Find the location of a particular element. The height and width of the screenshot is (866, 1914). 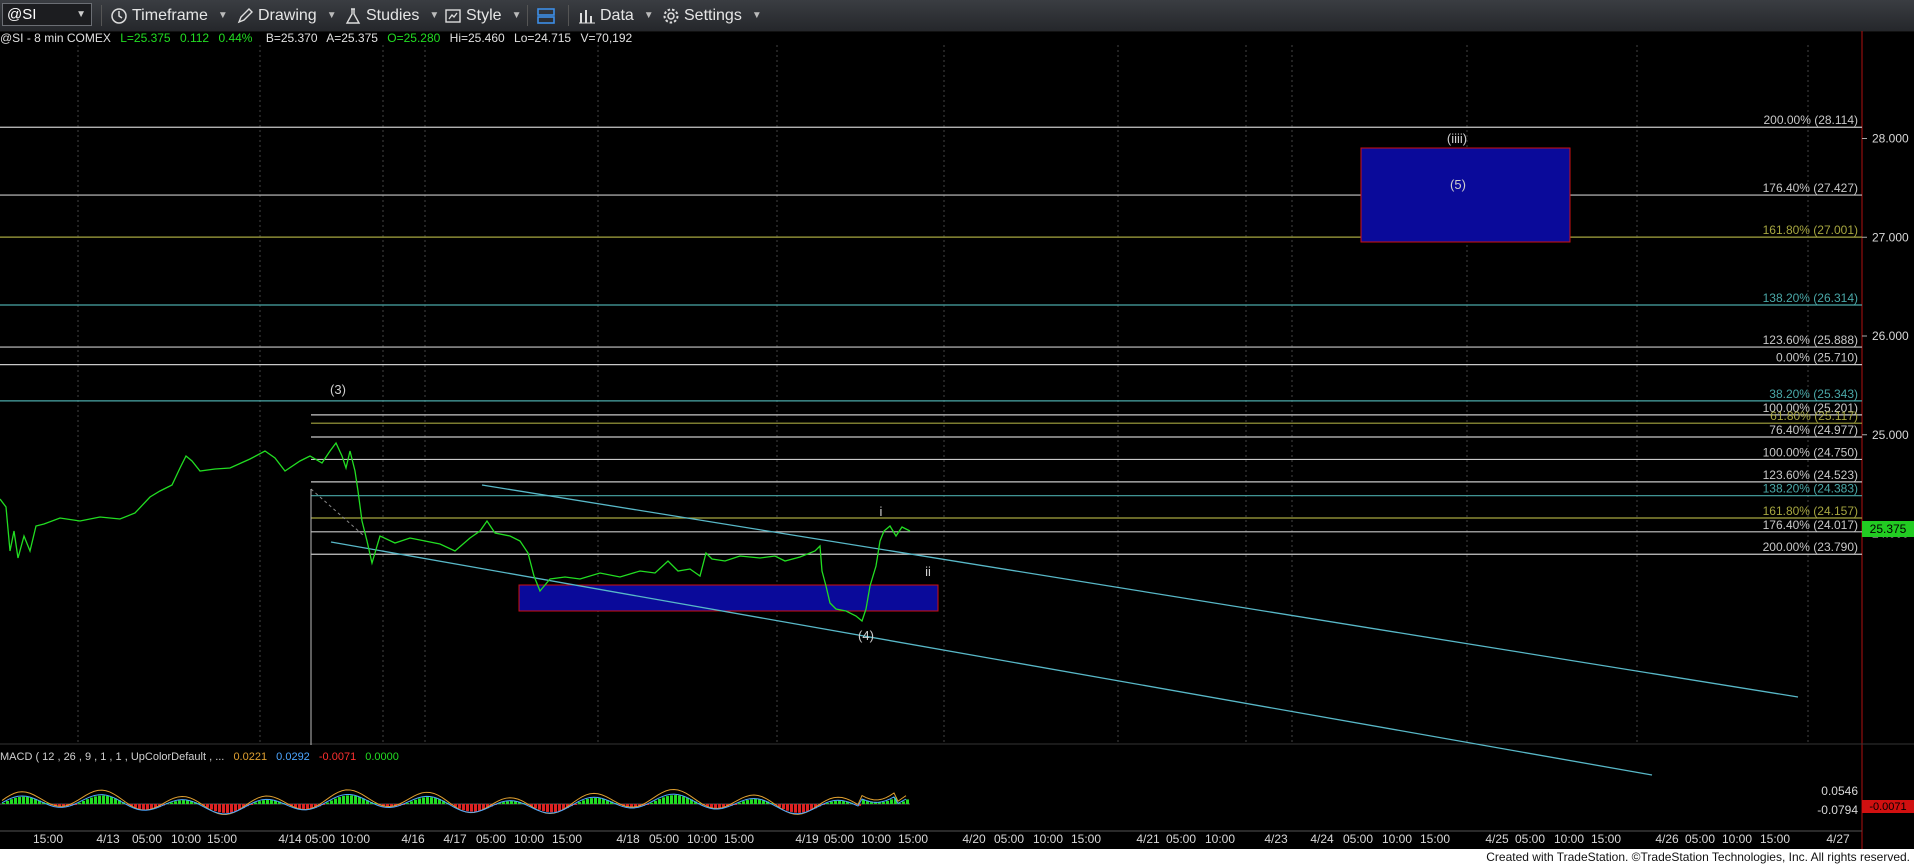

fib-label: 200.00% (23.790) is located at coordinates (1810, 547).